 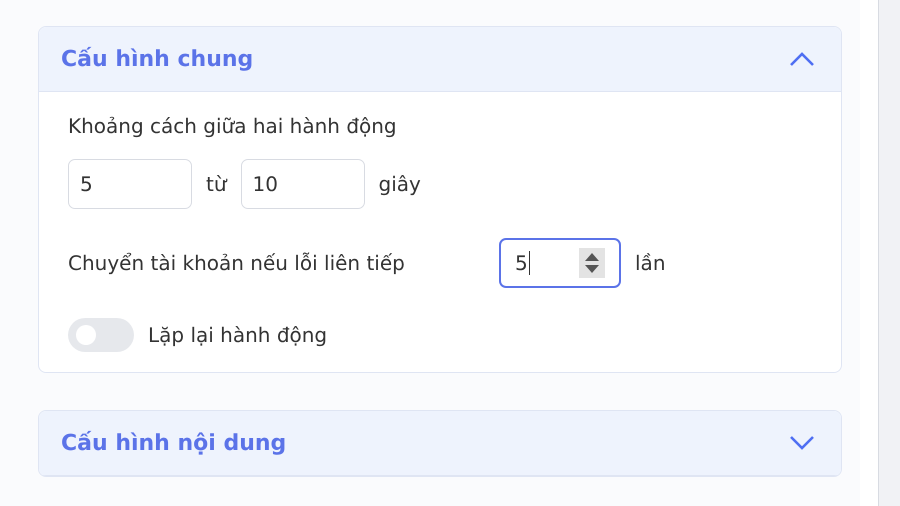 I want to click on section-title: Cấu hình nội dung, so click(x=173, y=443).